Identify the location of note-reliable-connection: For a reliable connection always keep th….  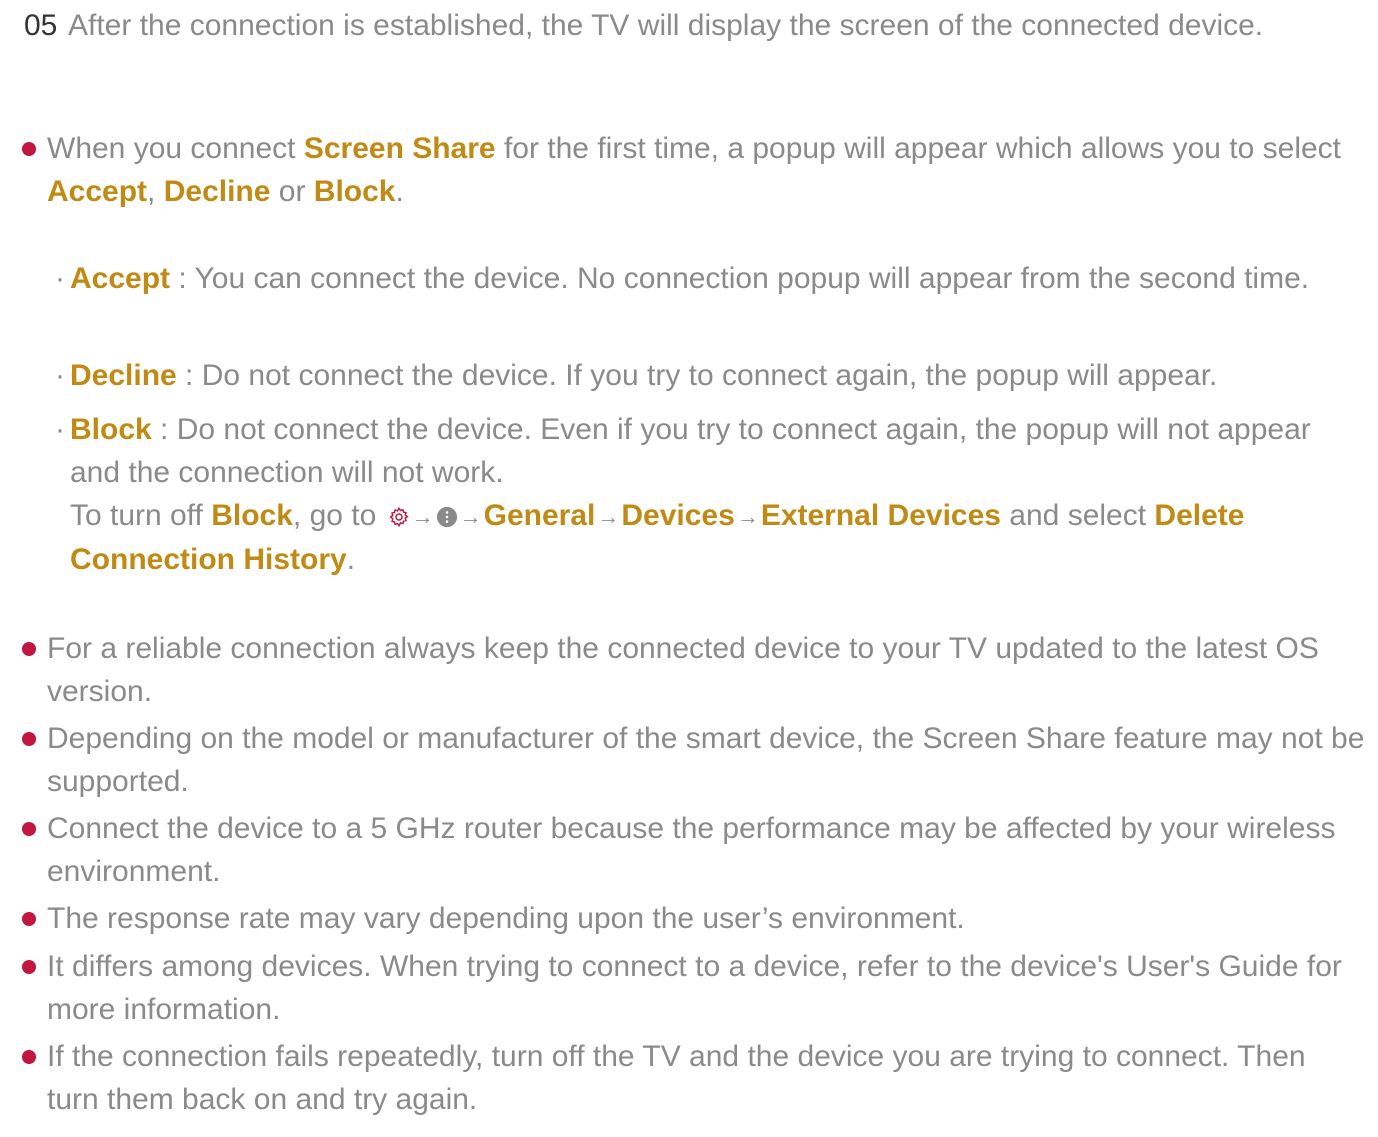
(692, 670).